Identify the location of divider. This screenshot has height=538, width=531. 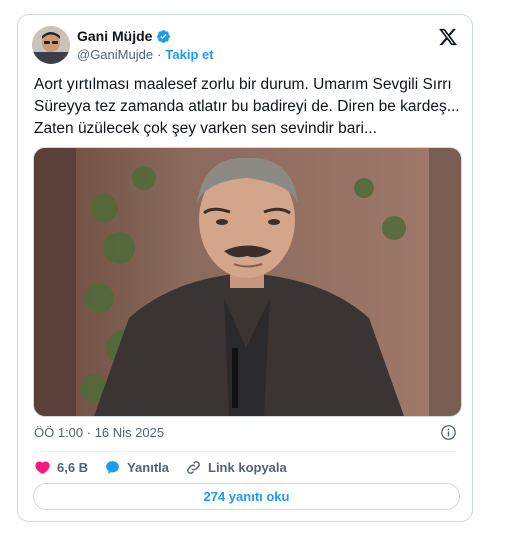
(245, 451).